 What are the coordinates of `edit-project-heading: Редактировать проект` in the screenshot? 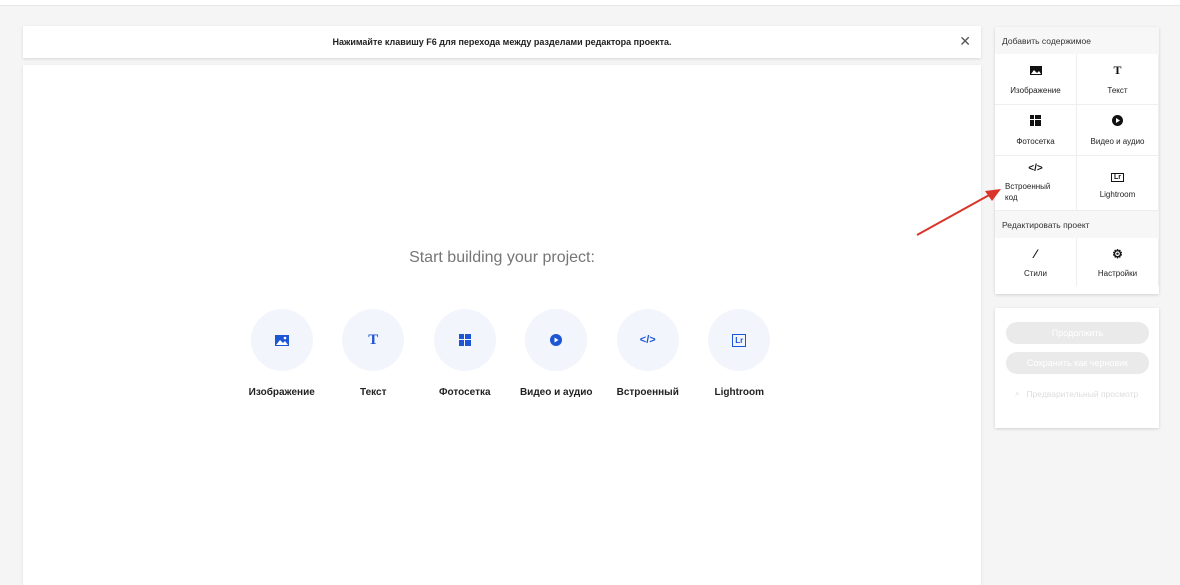 It's located at (1077, 224).